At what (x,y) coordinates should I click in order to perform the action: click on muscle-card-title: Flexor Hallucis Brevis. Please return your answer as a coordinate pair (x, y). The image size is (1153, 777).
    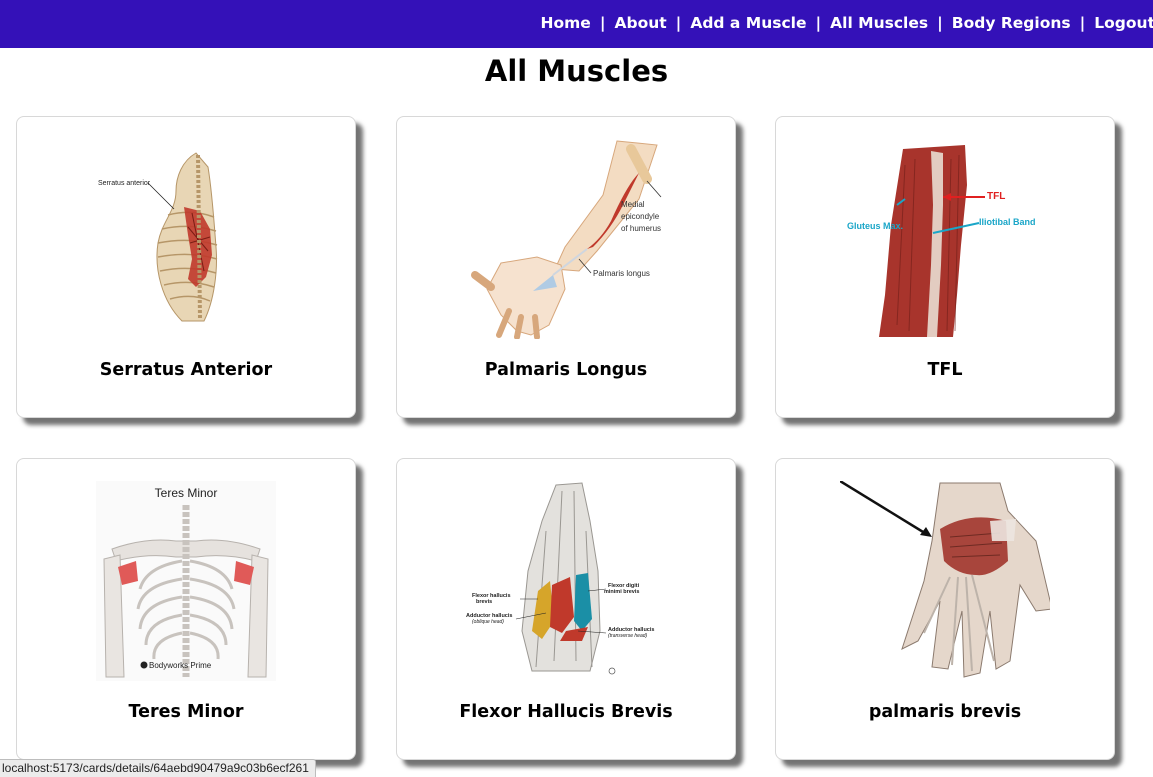
    Looking at the image, I should click on (566, 712).